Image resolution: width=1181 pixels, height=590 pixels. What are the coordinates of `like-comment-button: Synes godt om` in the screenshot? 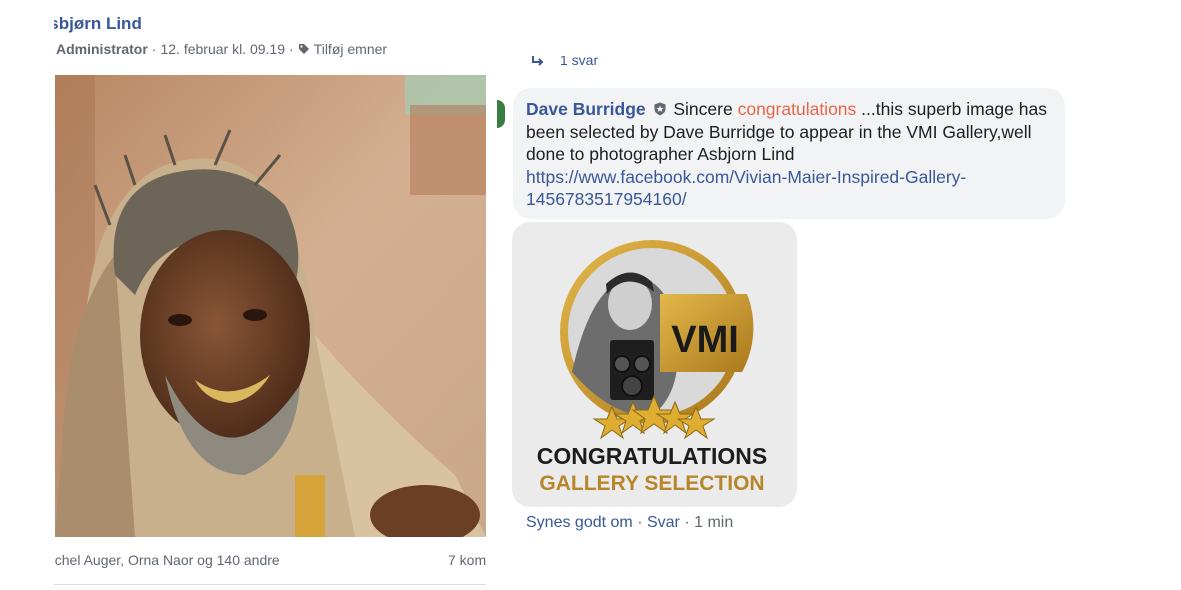 It's located at (579, 522).